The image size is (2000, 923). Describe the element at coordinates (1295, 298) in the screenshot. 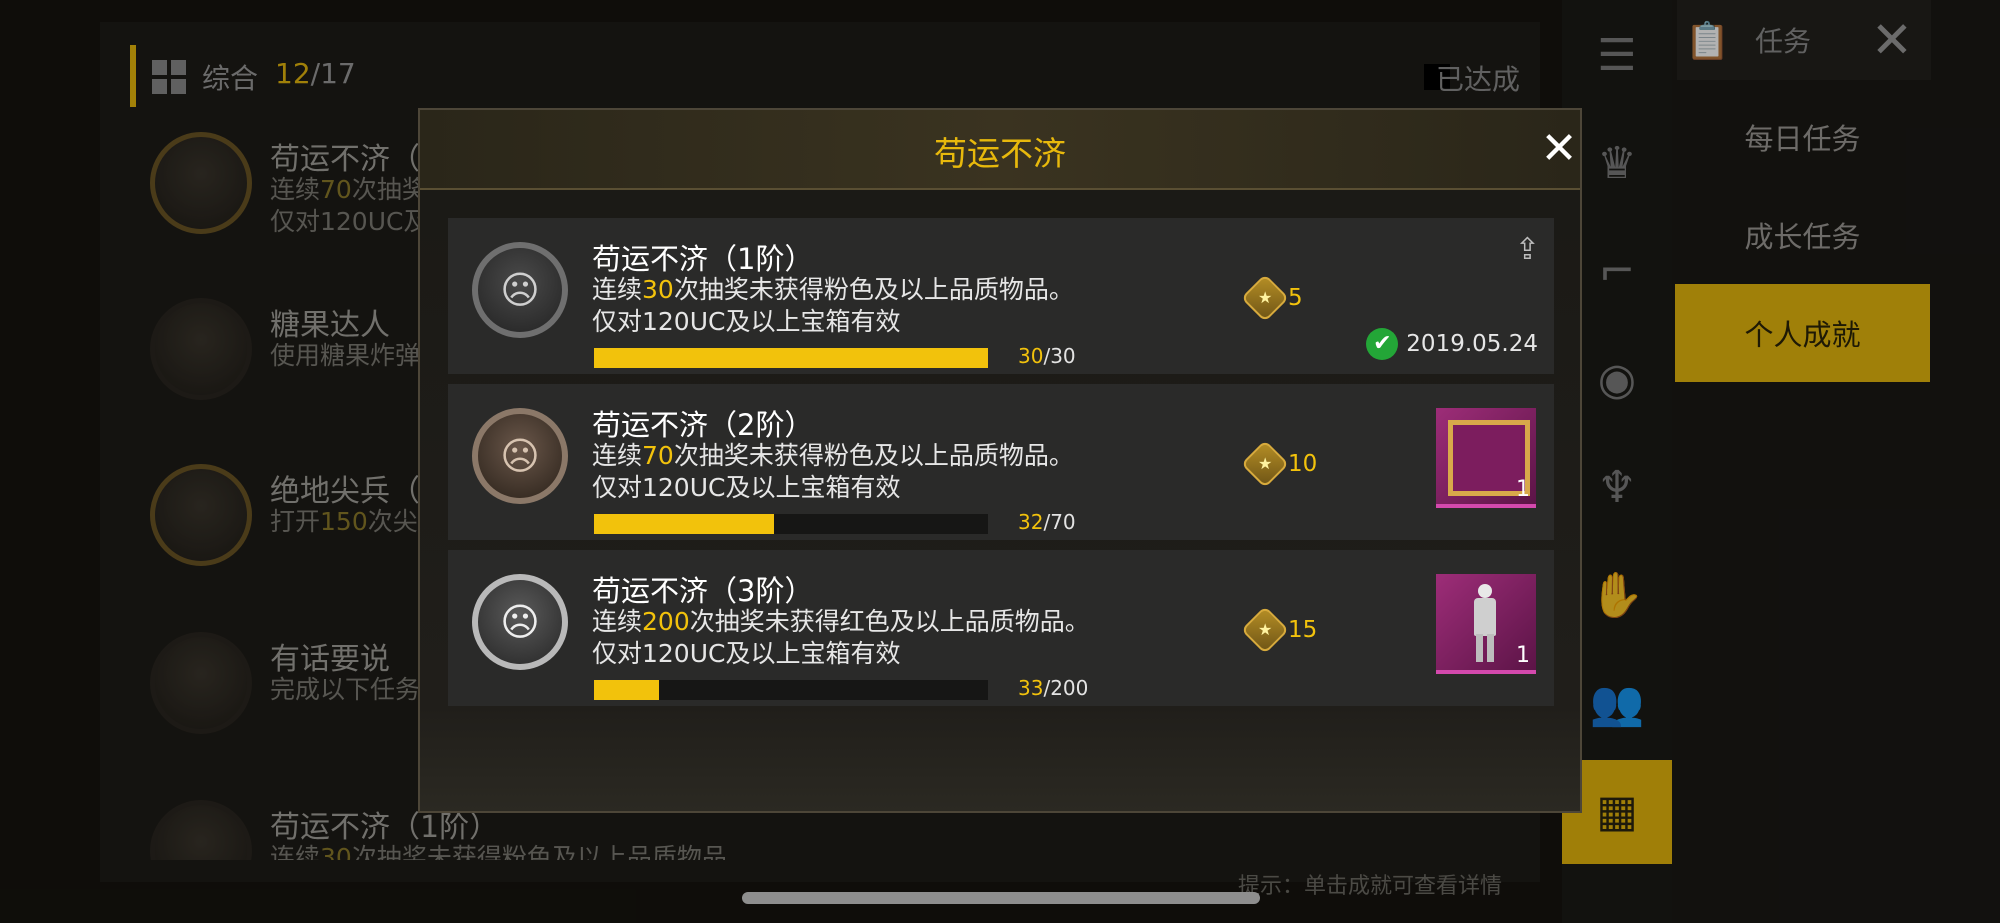

I see `points-value: 5` at that location.